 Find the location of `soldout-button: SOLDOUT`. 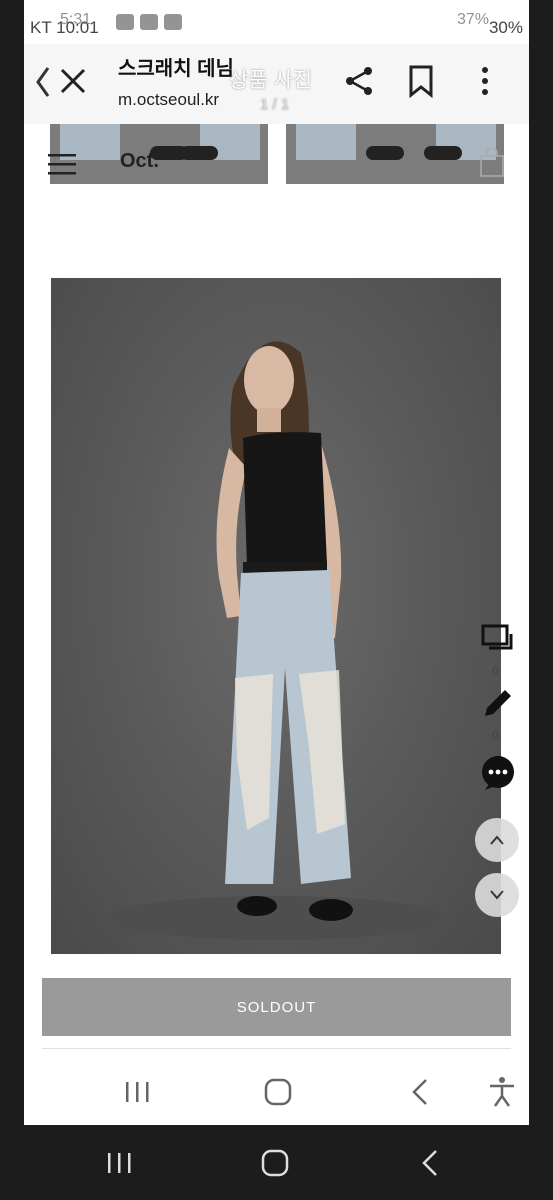

soldout-button: SOLDOUT is located at coordinates (276, 1007).